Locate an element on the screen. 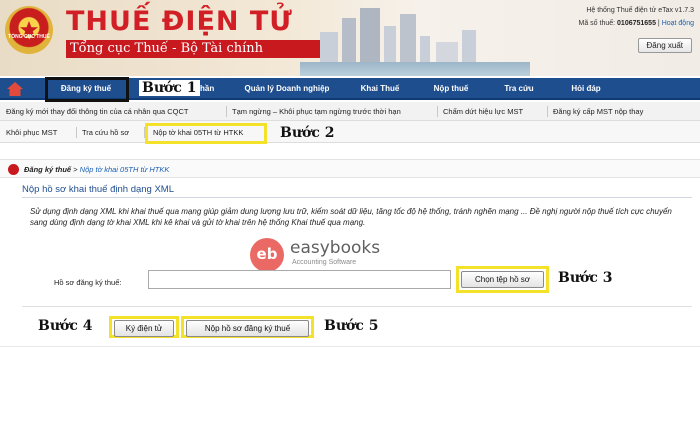  file-path-input is located at coordinates (299, 279).